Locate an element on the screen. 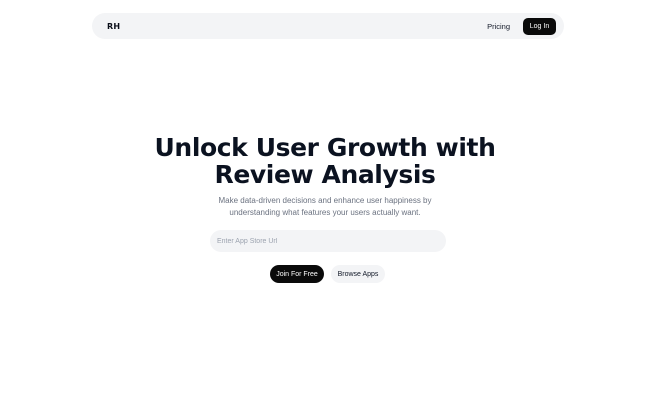 This screenshot has height=414, width=650. hero-title: Unlock User Growth with Review Analysis is located at coordinates (325, 161).